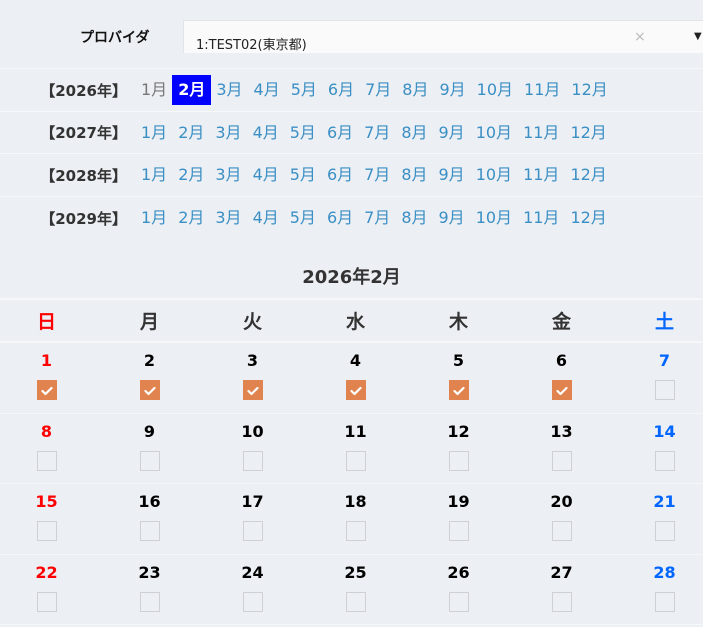 Image resolution: width=703 pixels, height=627 pixels. I want to click on day-number: 12, so click(458, 431).